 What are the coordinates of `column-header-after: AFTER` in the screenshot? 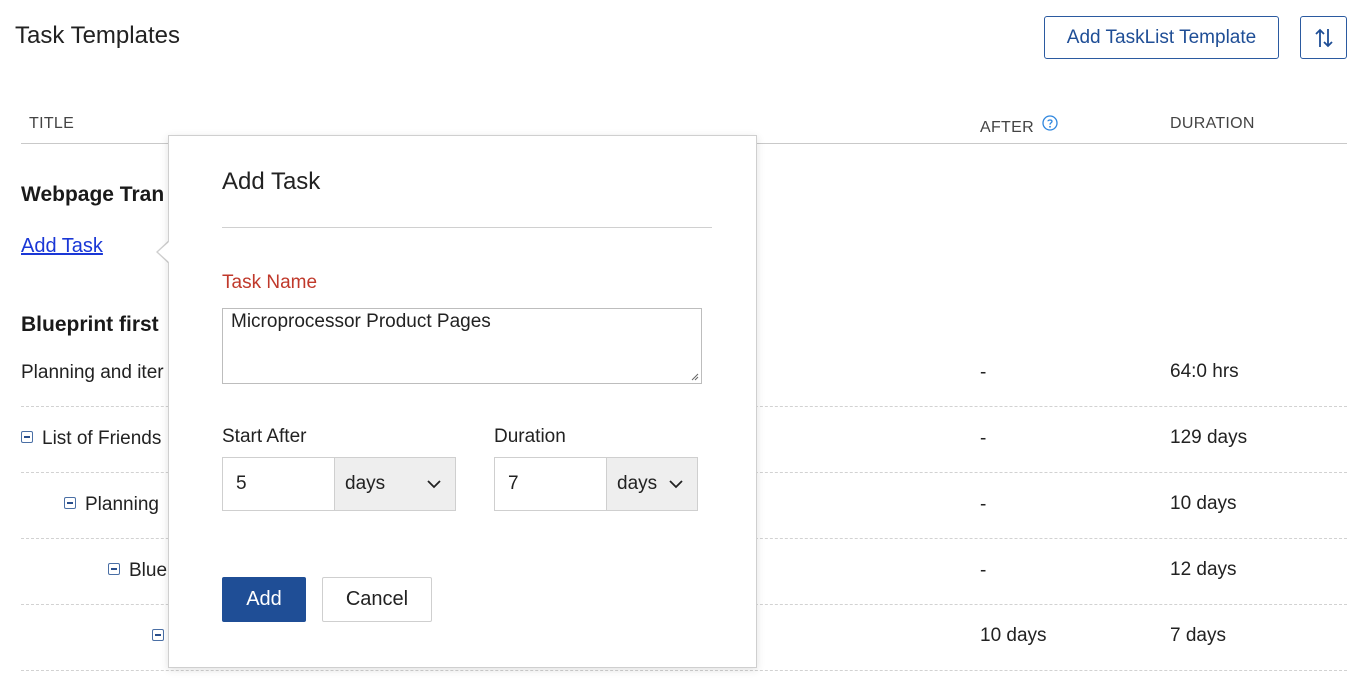 It's located at (1019, 126).